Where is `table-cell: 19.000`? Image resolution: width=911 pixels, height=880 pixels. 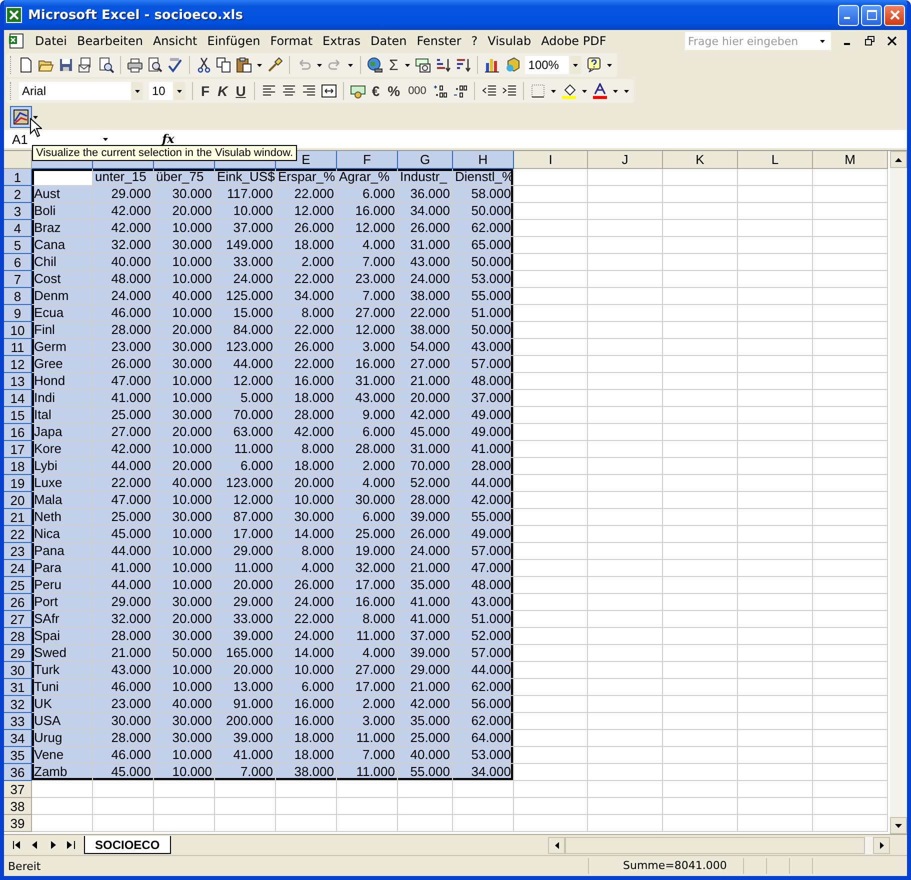
table-cell: 19.000 is located at coordinates (367, 551).